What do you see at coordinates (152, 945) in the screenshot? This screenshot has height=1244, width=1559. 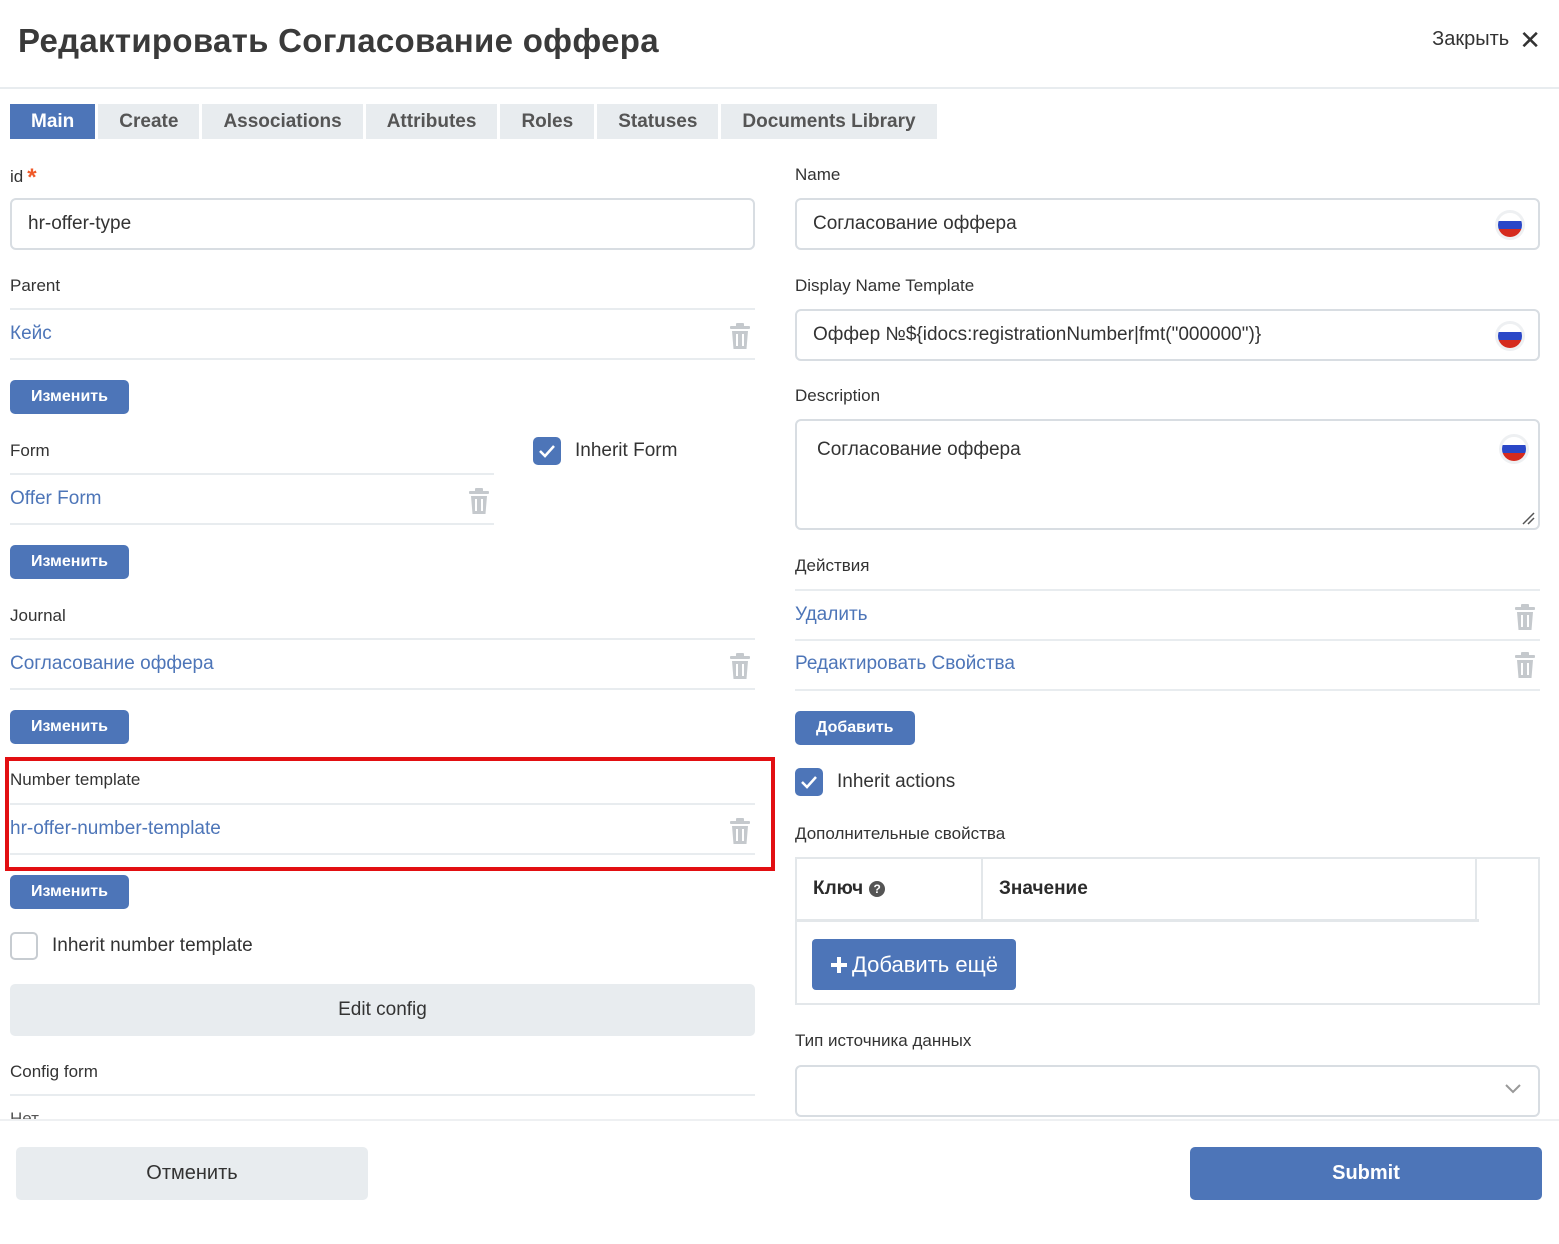 I see `inherit-number-template-label: Inherit number template` at bounding box center [152, 945].